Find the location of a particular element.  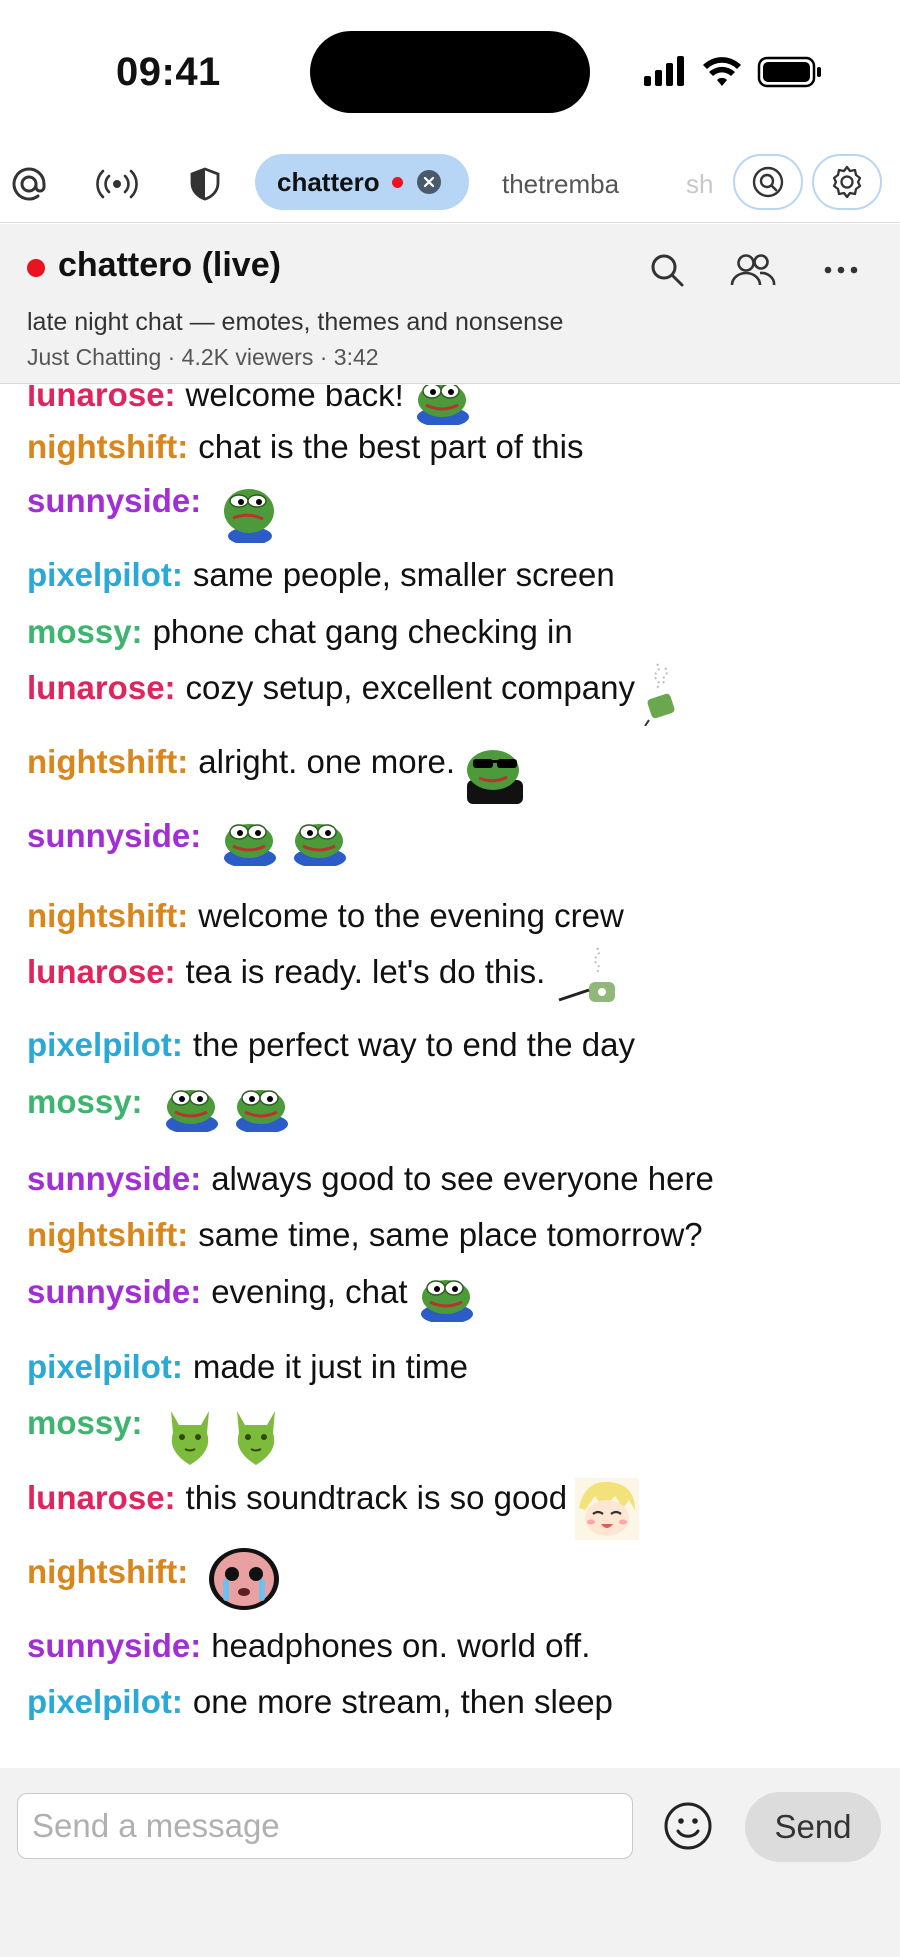

search-channels-button is located at coordinates (768, 182).